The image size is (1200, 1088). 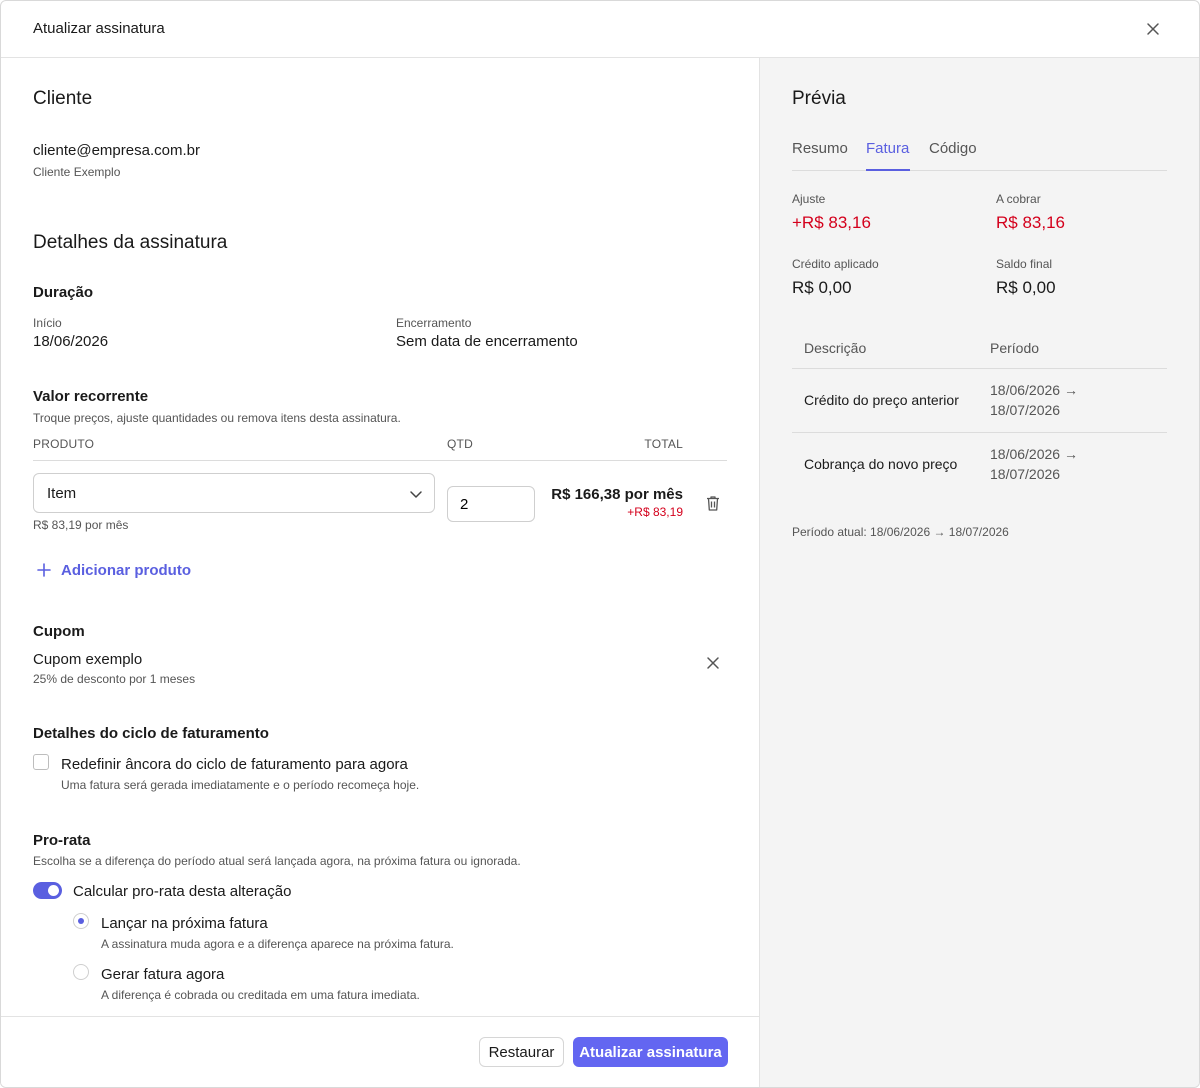 I want to click on coupon-title: Cupom, so click(x=59, y=631).